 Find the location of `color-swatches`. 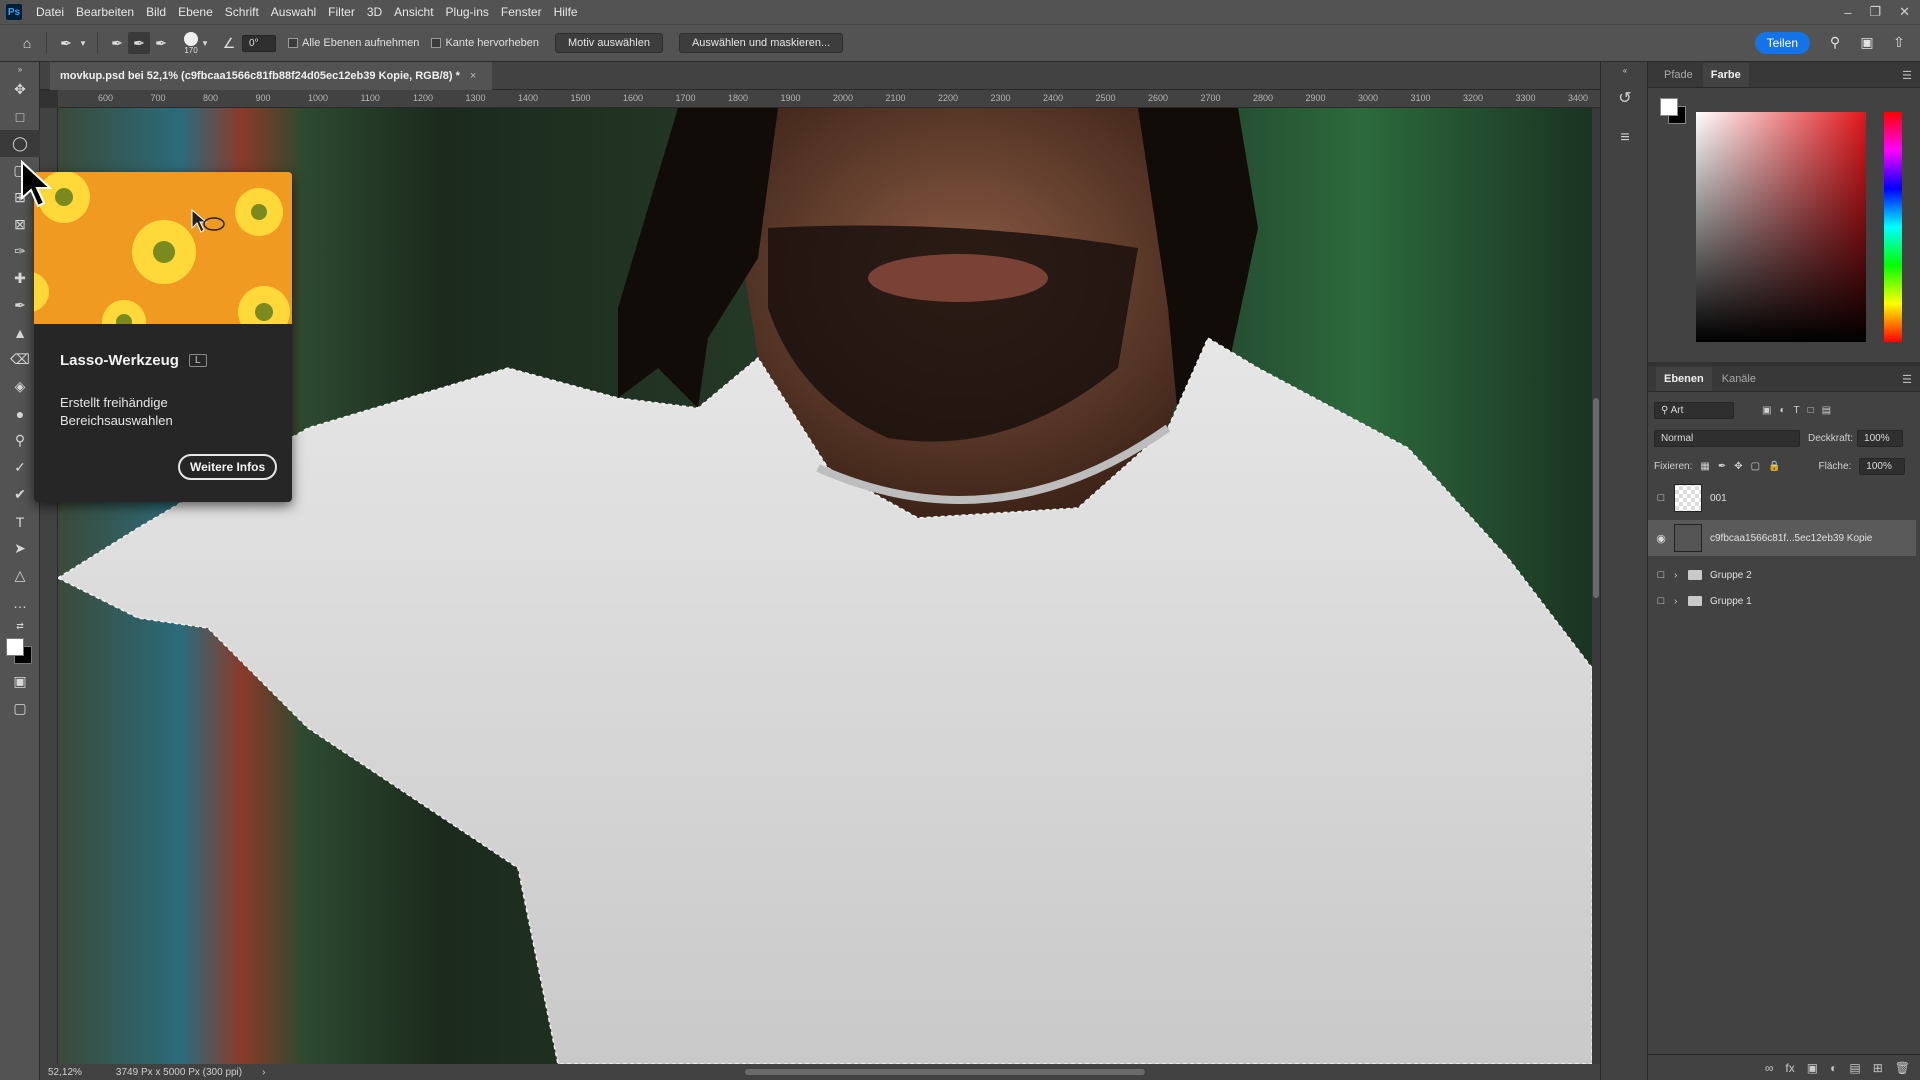

color-swatches is located at coordinates (20, 652).